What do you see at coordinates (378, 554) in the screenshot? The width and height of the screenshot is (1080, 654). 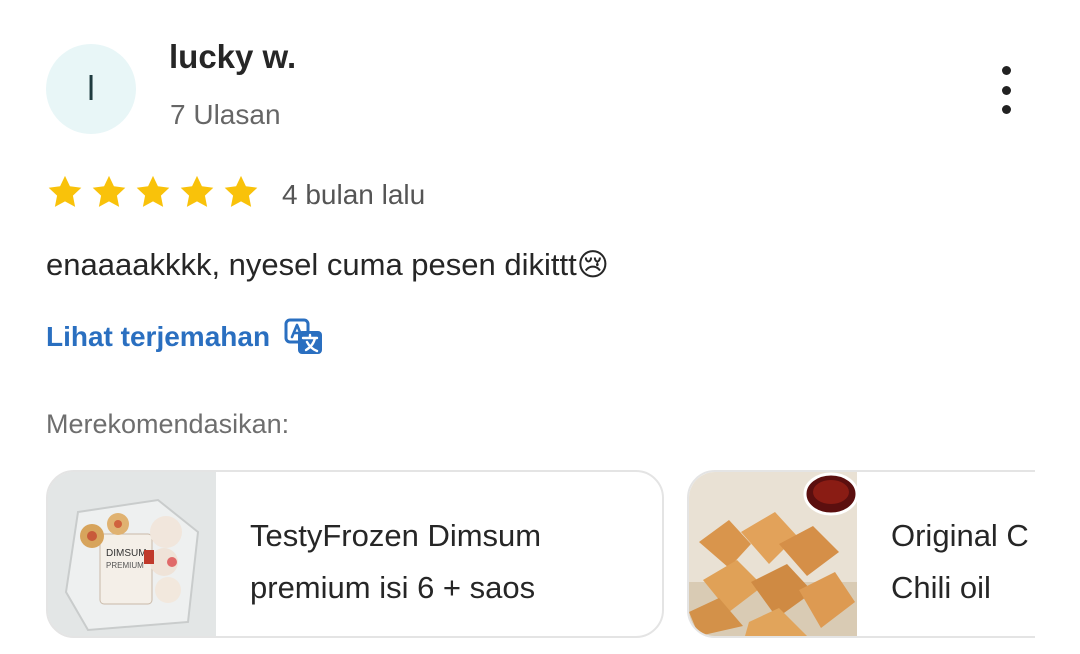 I see `recommendation-title: TestyFrozen Dimsum premium isi 6 + saos` at bounding box center [378, 554].